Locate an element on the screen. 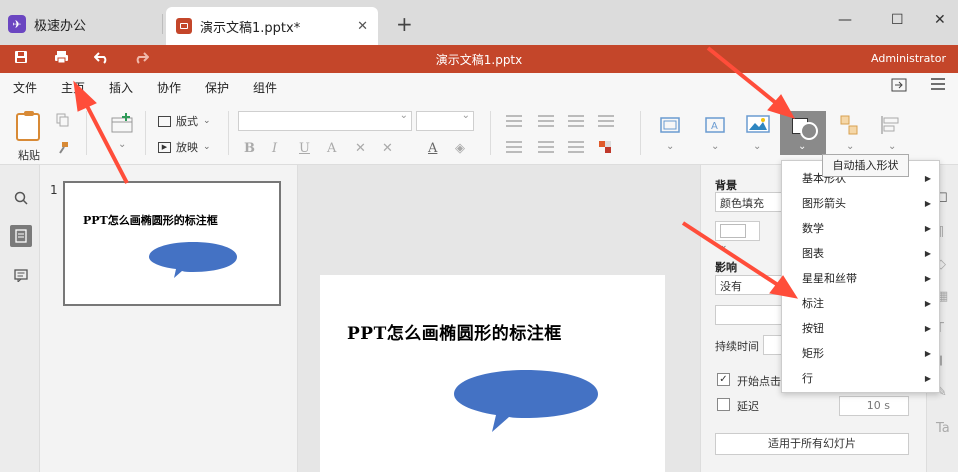 This screenshot has width=958, height=472. undo-icon is located at coordinates (101, 59).